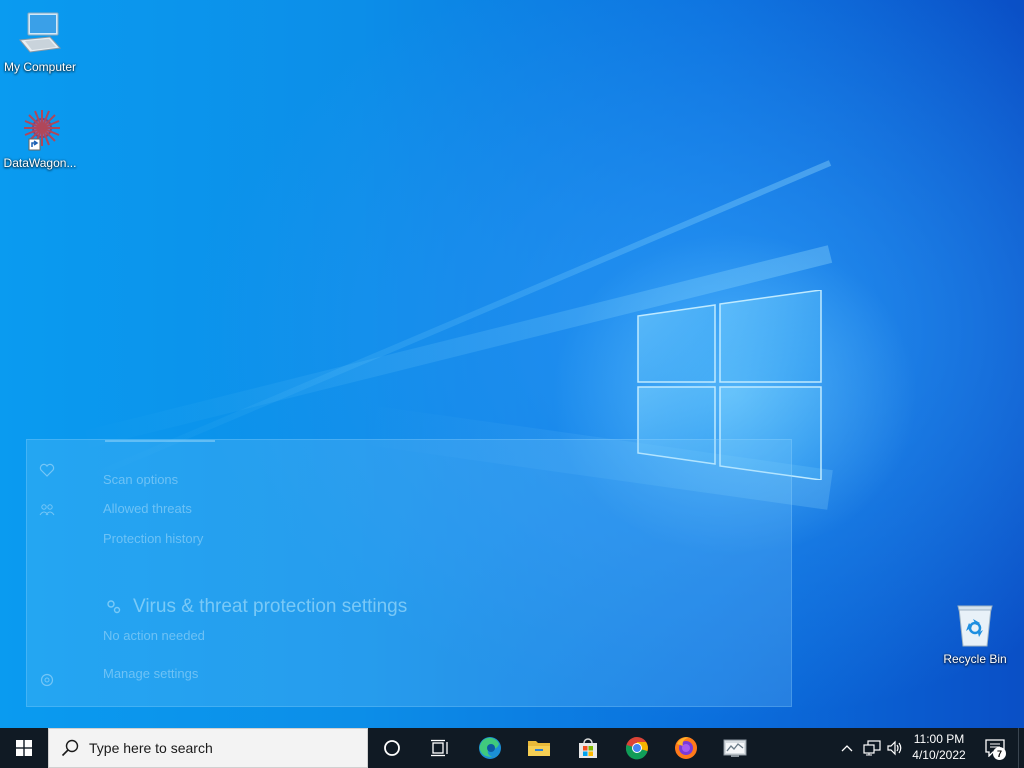  I want to click on desktop-icon-recycle-bin: Recycle Bin, so click(975, 634).